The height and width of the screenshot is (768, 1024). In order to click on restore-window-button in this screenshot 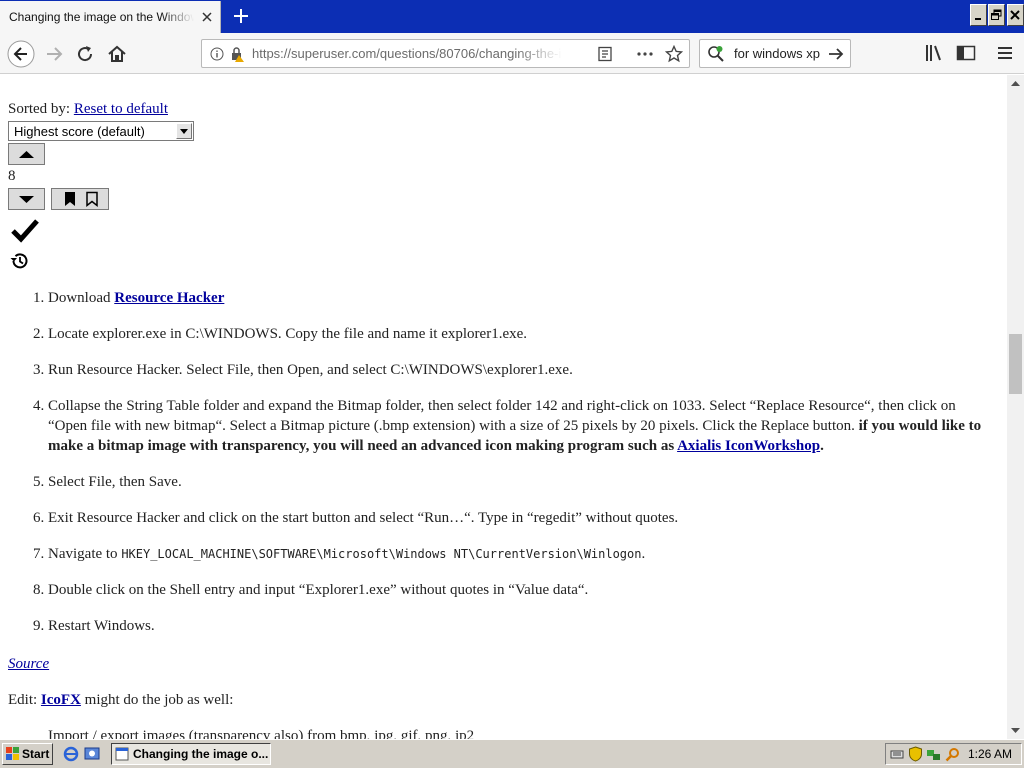, I will do `click(996, 15)`.